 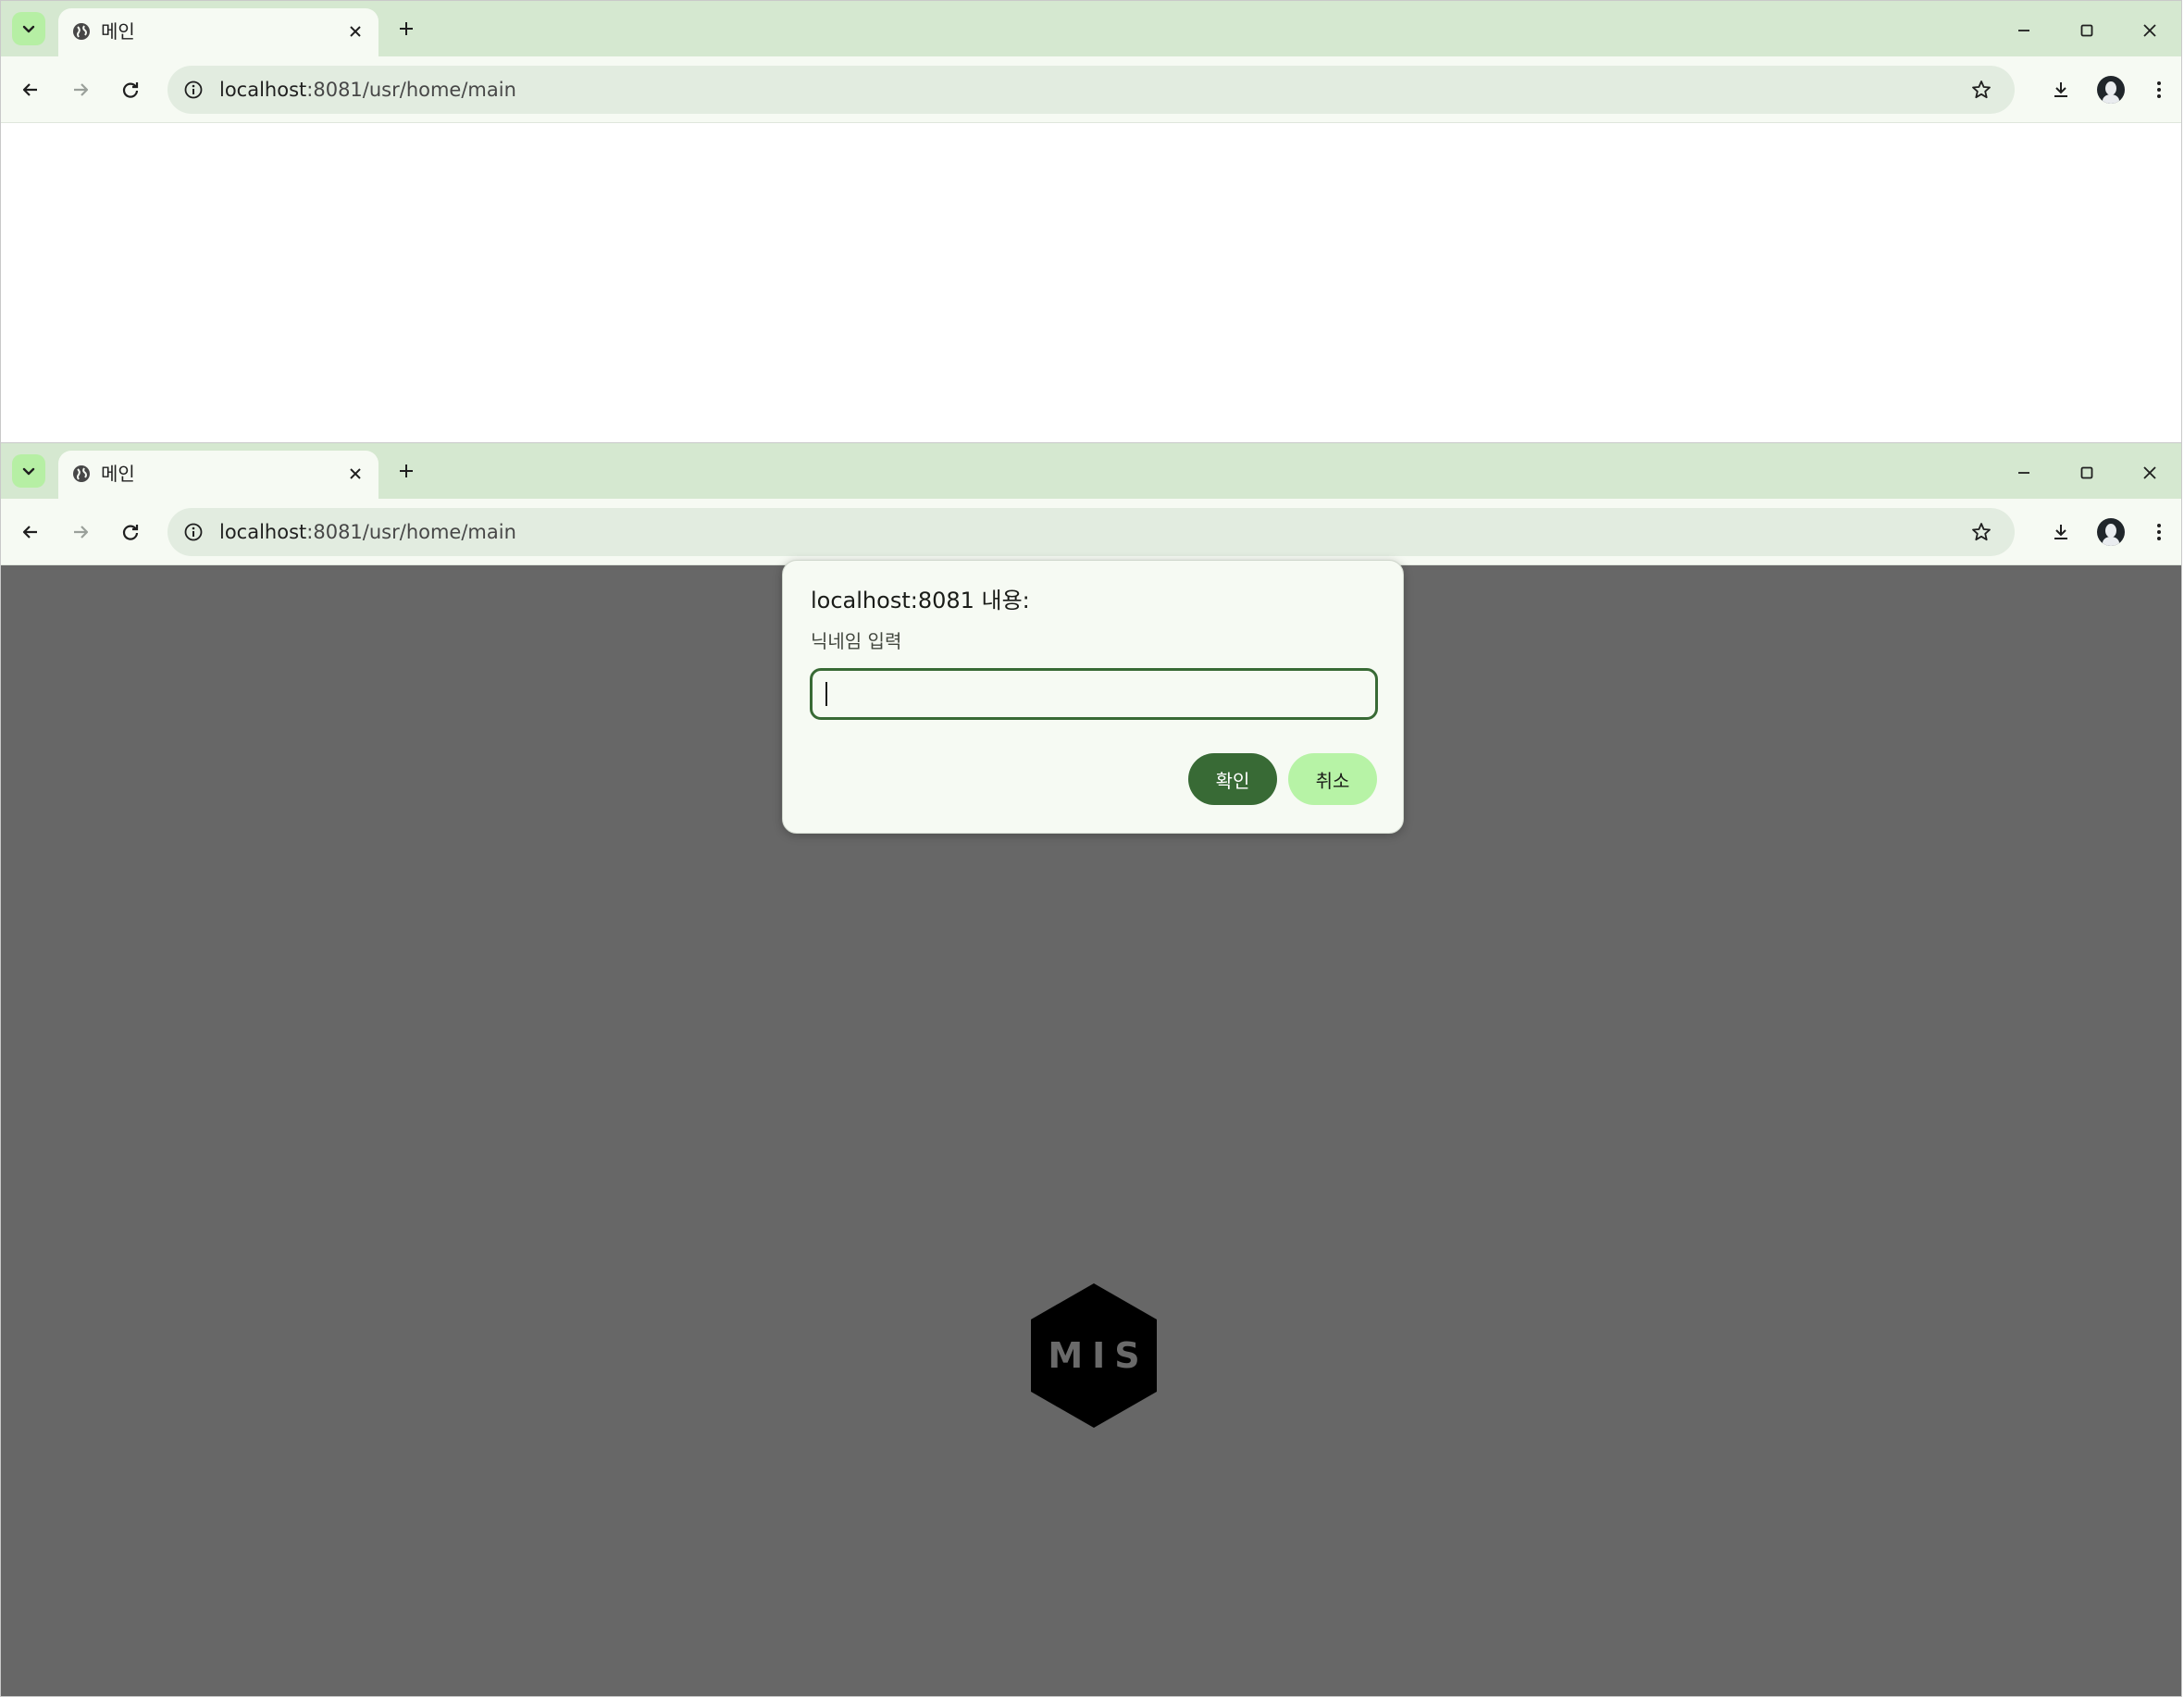 I want to click on text-caret, so click(x=826, y=694).